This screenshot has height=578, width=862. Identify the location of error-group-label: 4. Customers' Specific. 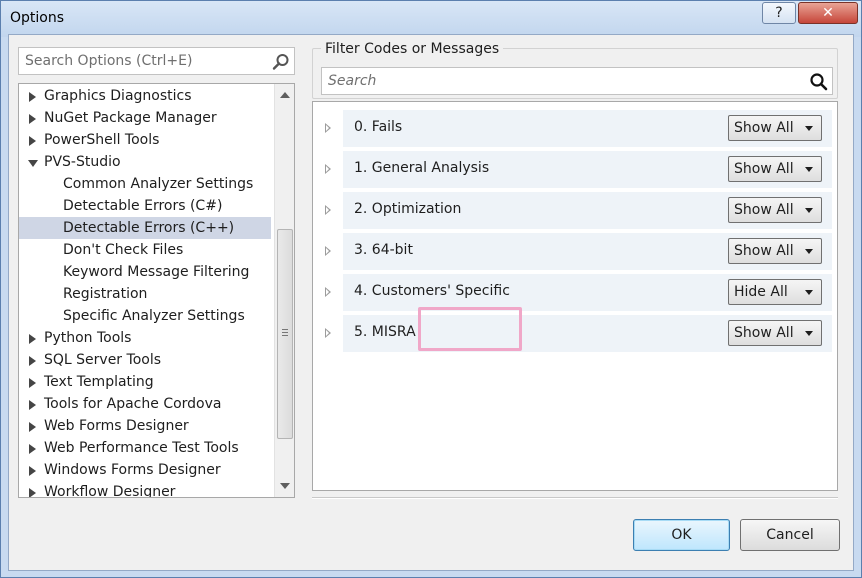
(432, 291).